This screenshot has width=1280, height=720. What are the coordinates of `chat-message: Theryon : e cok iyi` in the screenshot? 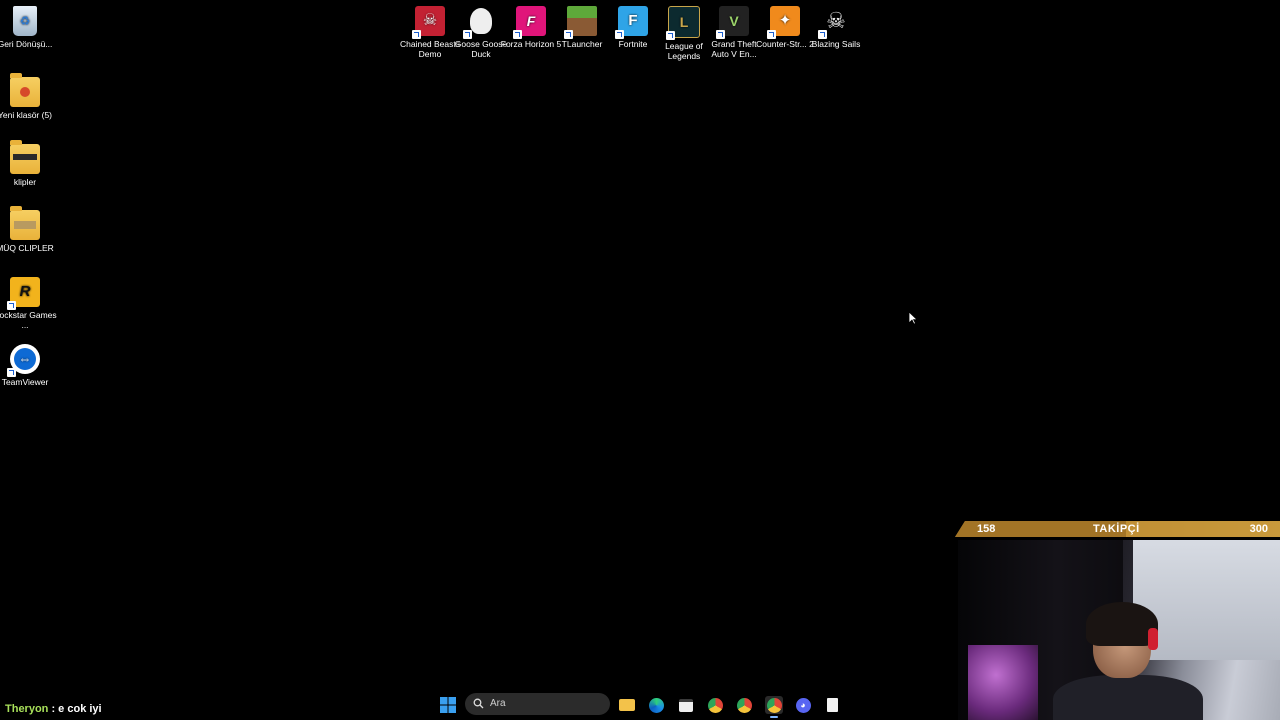 It's located at (53, 709).